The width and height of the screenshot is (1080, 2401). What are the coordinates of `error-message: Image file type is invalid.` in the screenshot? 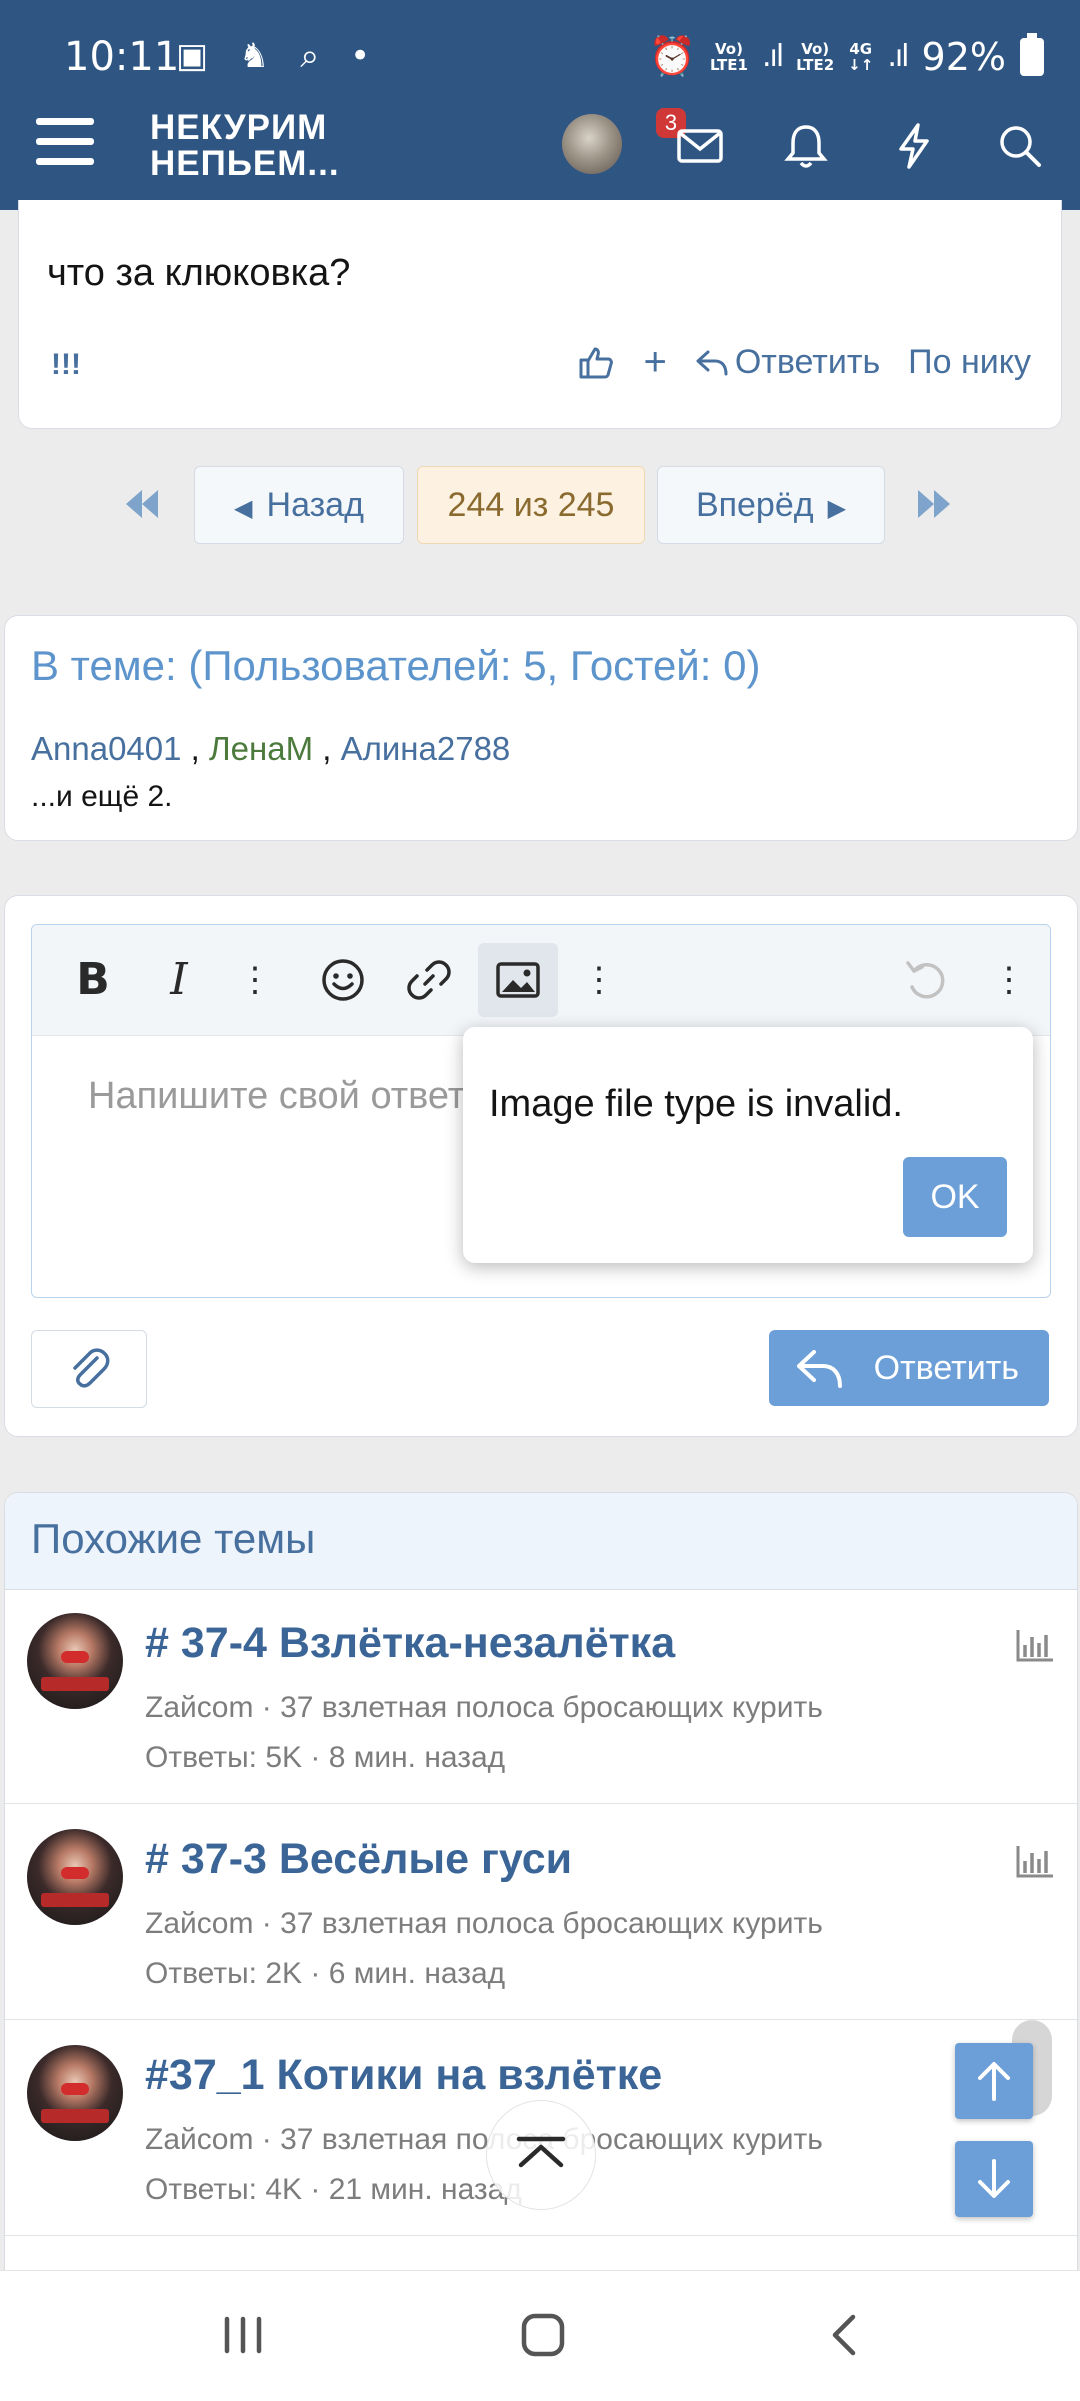 It's located at (696, 1104).